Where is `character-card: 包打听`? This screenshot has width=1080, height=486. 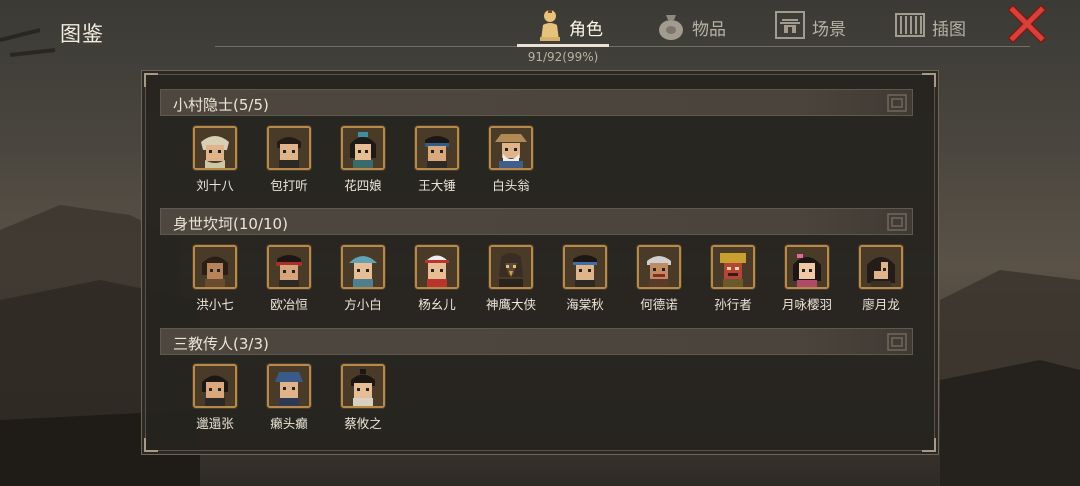 character-card: 包打听 is located at coordinates (289, 161).